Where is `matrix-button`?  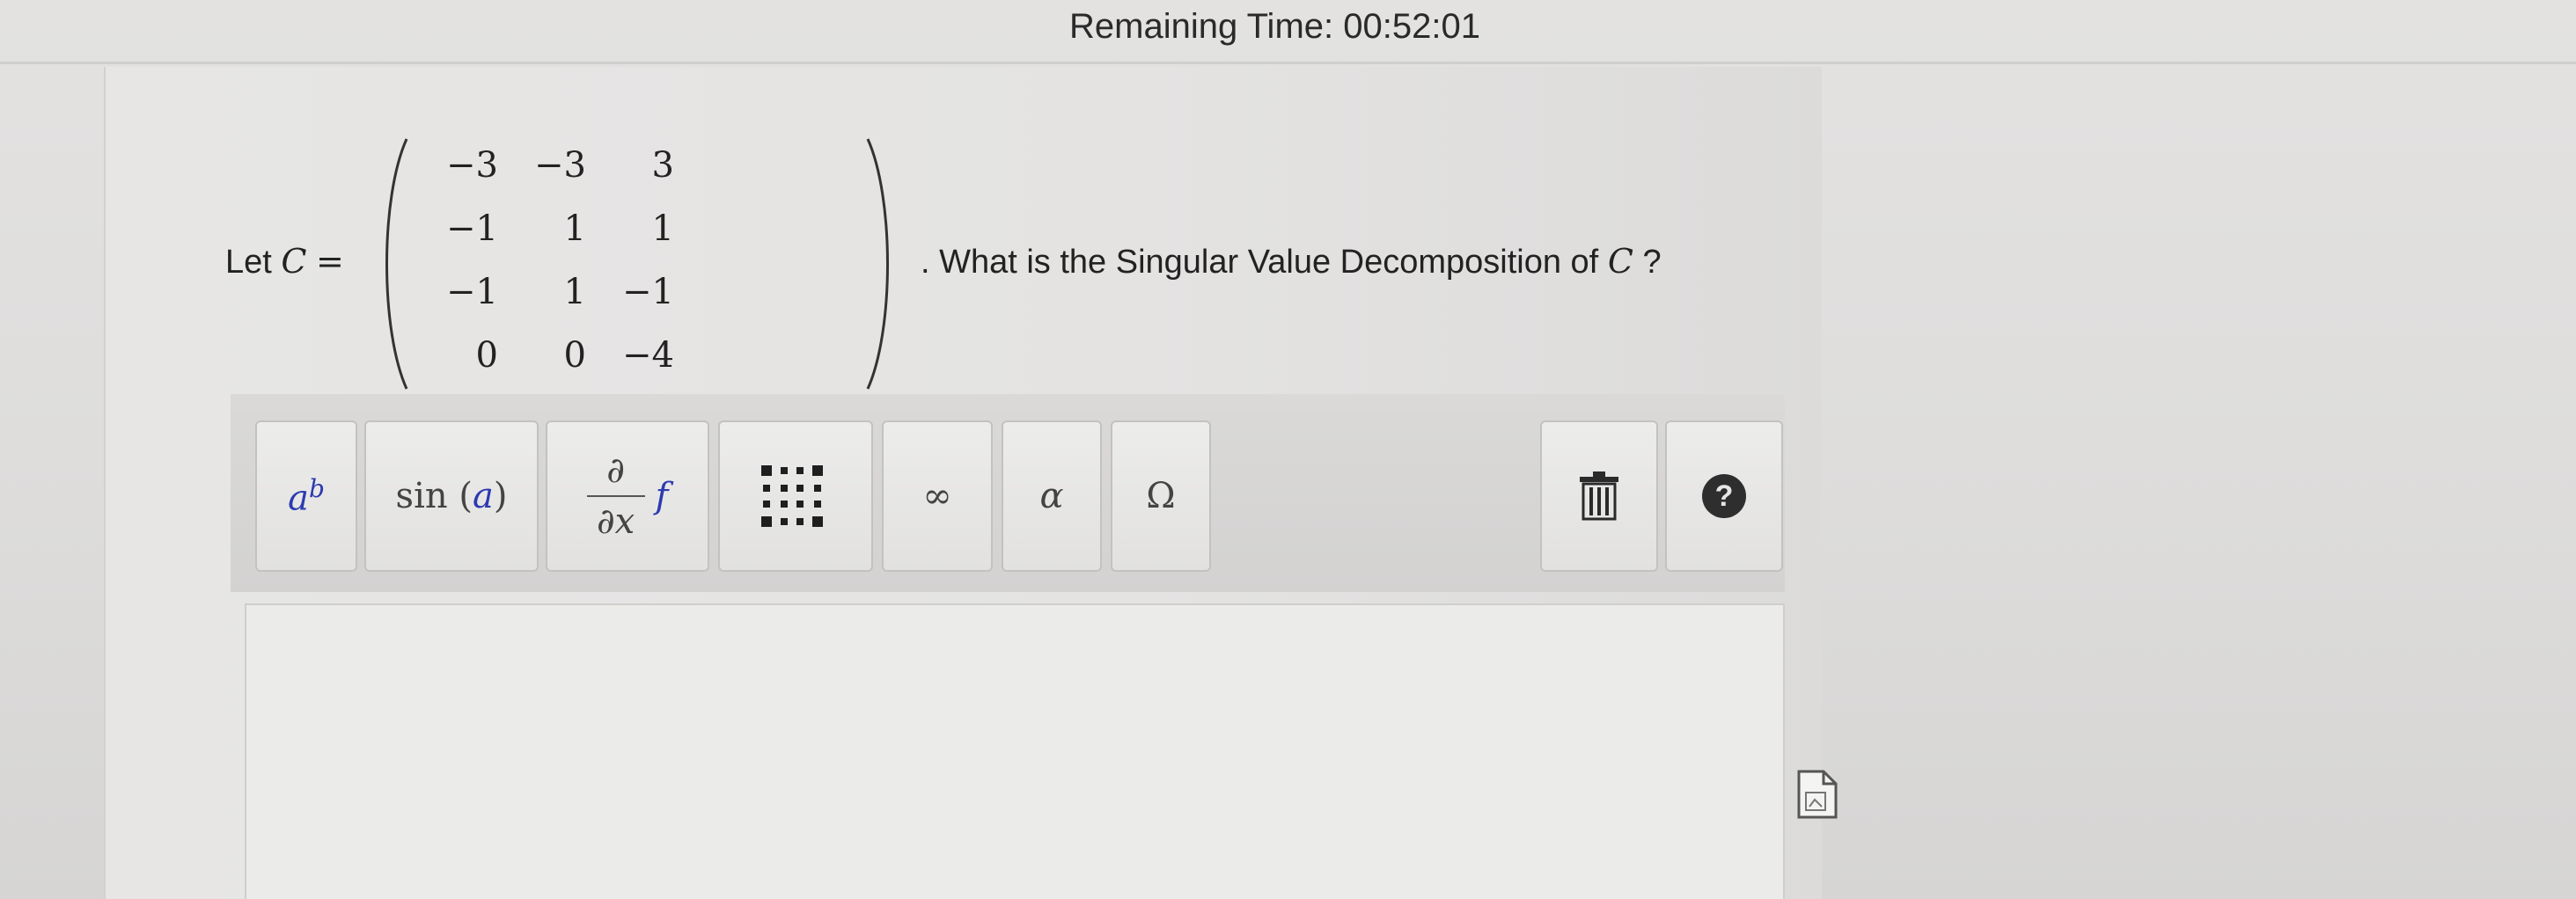
matrix-button is located at coordinates (795, 496).